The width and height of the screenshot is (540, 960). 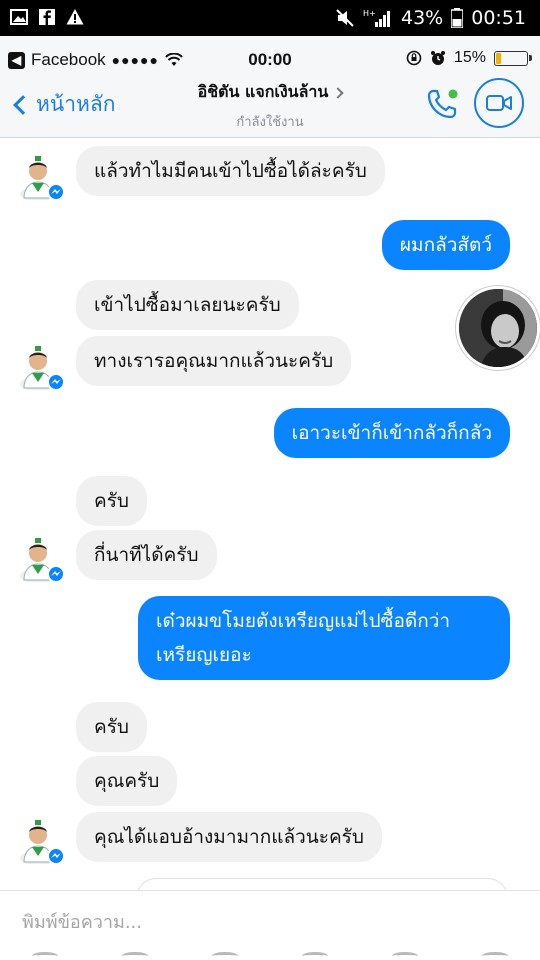 What do you see at coordinates (369, 13) in the screenshot?
I see `svg-text: H+` at bounding box center [369, 13].